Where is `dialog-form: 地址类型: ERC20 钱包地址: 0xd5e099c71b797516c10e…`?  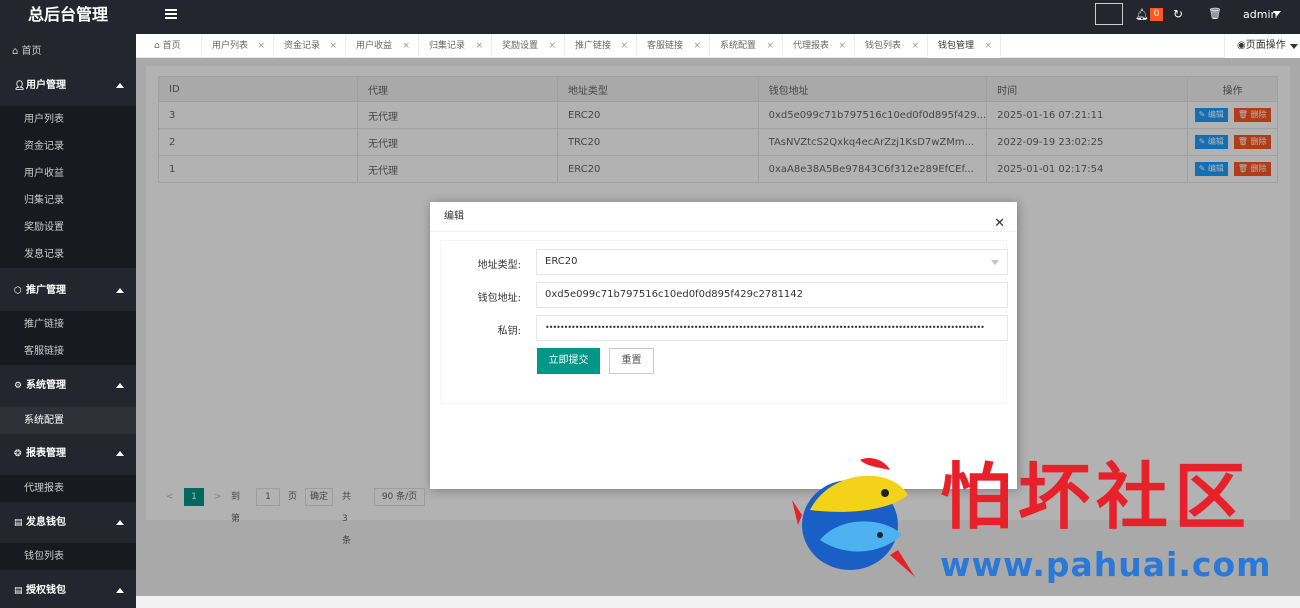 dialog-form: 地址类型: ERC20 钱包地址: 0xd5e099c71b797516c10e… is located at coordinates (724, 322).